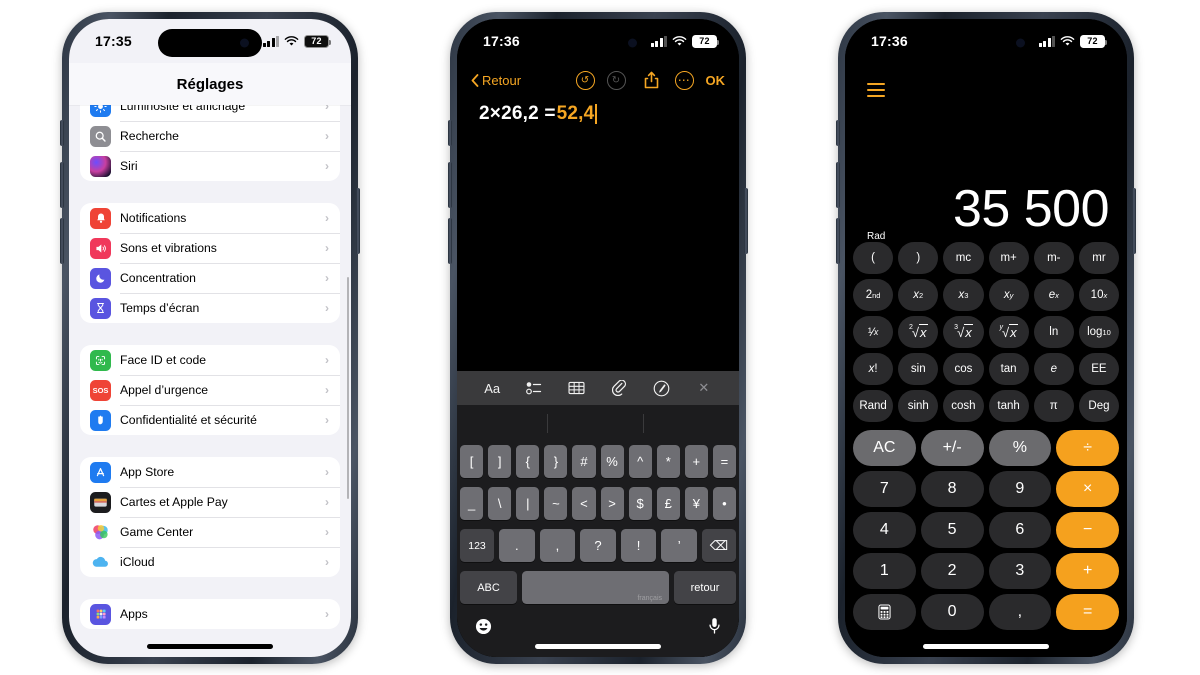  What do you see at coordinates (210, 278) in the screenshot?
I see `sidebar-item-concentration: Concentration ›` at bounding box center [210, 278].